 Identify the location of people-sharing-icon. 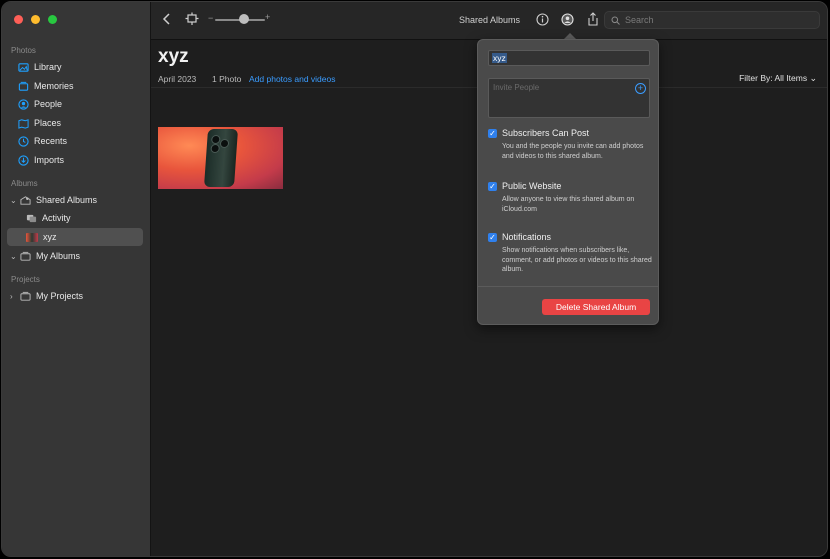
(567, 19).